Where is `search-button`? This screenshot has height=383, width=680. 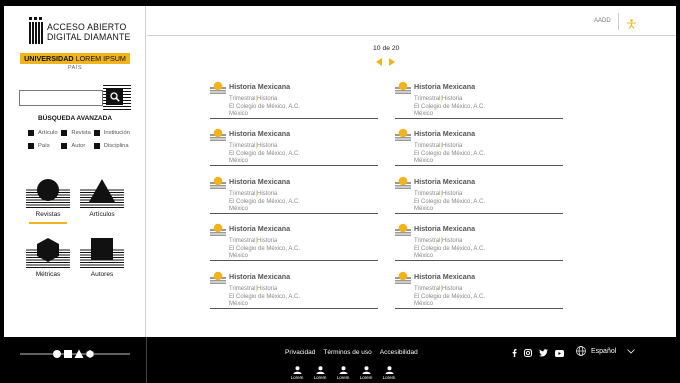
search-button is located at coordinates (117, 97).